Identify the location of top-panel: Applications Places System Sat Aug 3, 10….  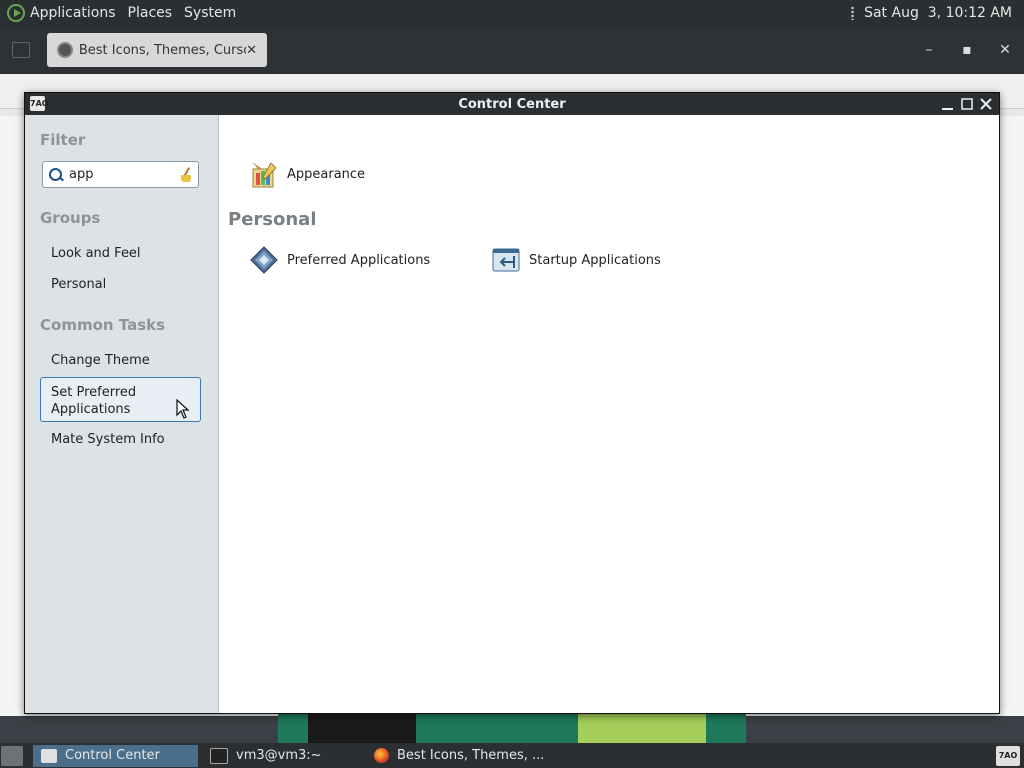
(512, 13).